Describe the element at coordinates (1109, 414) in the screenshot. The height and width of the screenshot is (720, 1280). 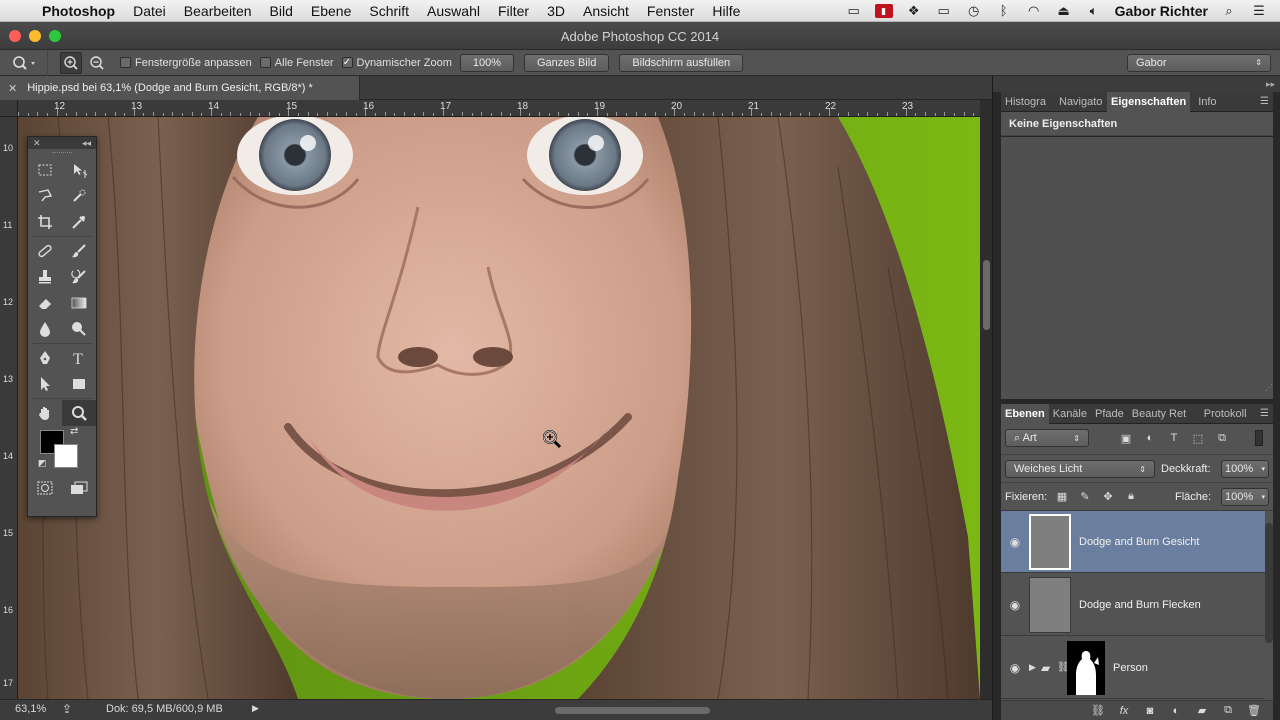
I see `tab-paths: Pfade` at that location.